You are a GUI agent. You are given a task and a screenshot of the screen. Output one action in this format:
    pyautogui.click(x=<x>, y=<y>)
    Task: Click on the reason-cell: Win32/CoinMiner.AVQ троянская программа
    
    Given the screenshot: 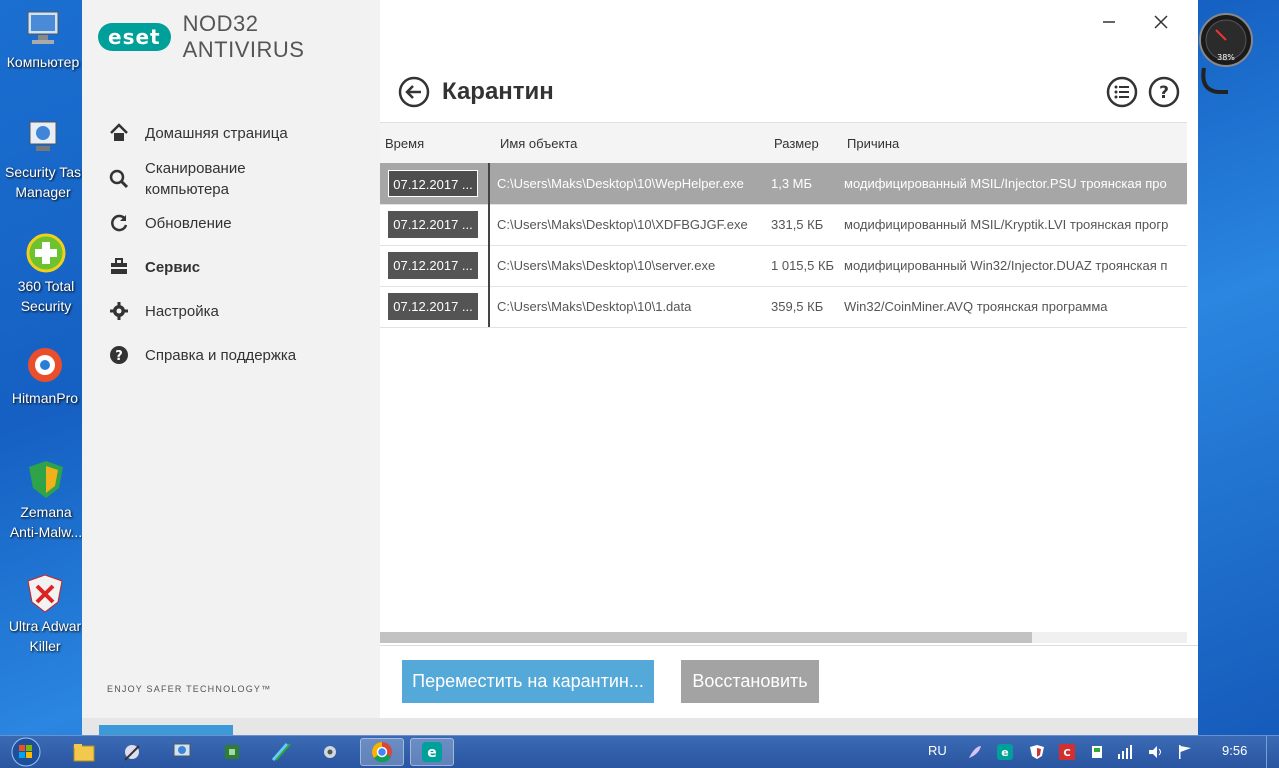 What is the action you would take?
    pyautogui.click(x=976, y=306)
    